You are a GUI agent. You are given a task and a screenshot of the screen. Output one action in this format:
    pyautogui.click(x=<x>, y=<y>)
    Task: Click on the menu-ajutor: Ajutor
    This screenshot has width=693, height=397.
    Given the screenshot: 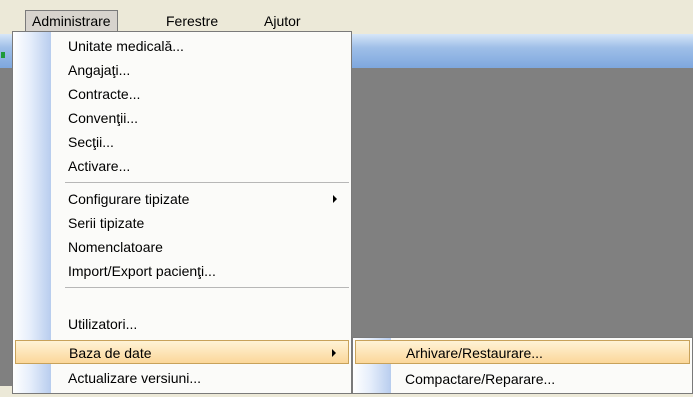 What is the action you would take?
    pyautogui.click(x=282, y=21)
    